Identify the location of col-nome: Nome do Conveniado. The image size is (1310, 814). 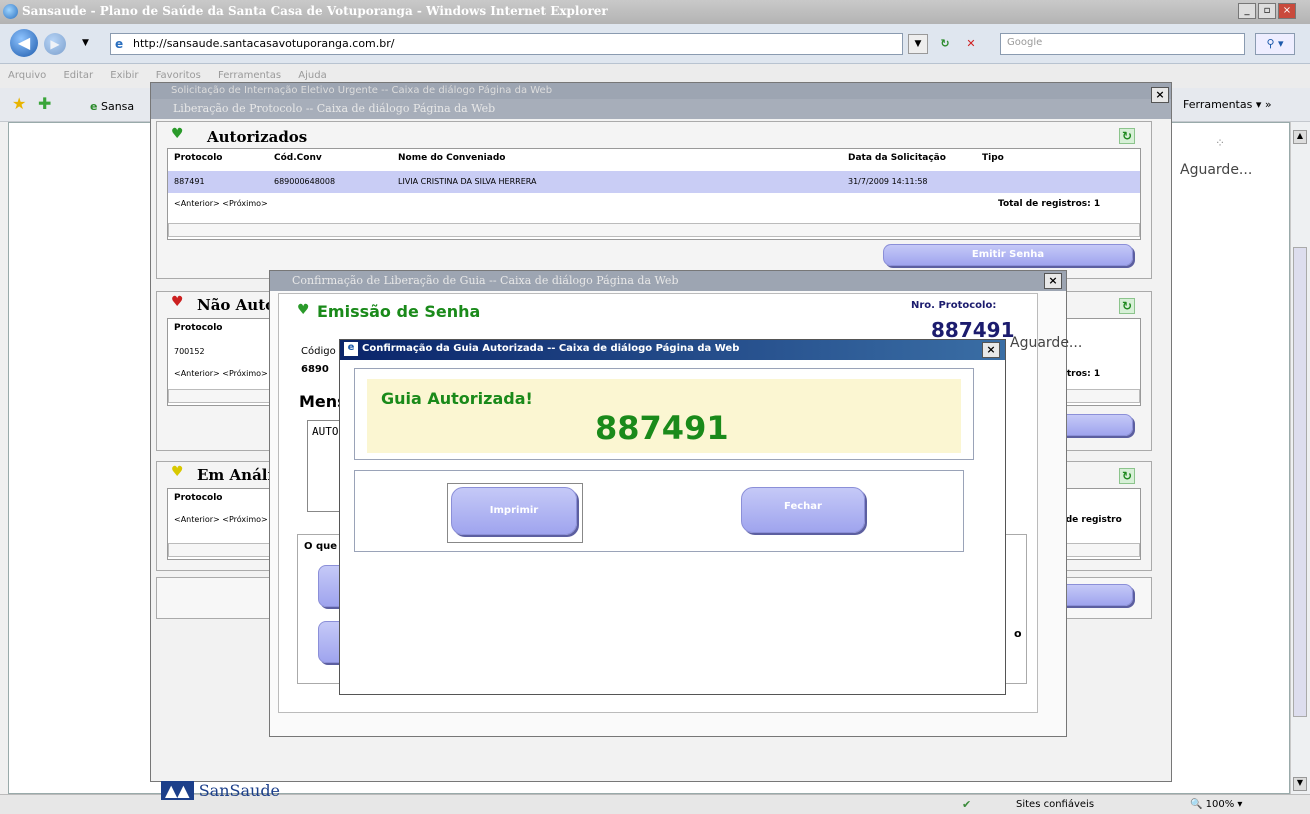
(452, 158).